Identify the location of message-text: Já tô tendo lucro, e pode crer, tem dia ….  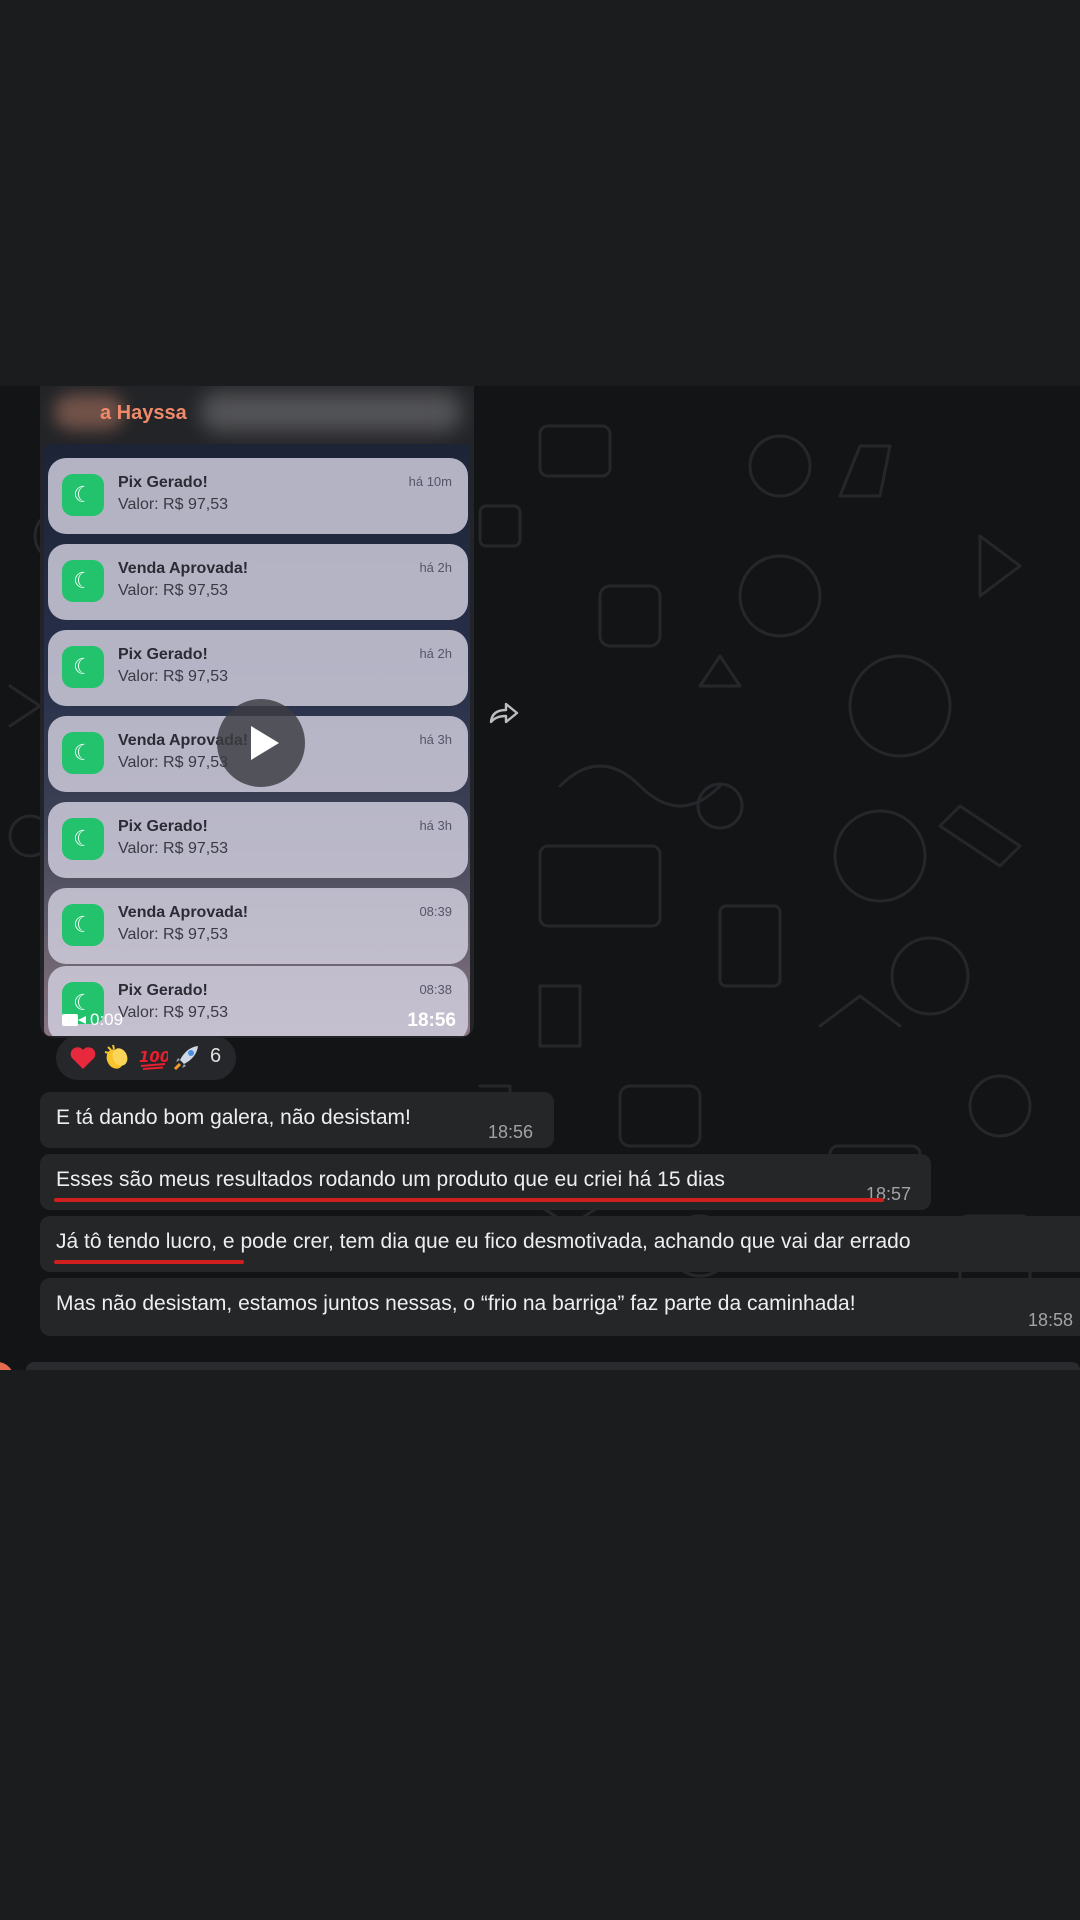
(483, 1241).